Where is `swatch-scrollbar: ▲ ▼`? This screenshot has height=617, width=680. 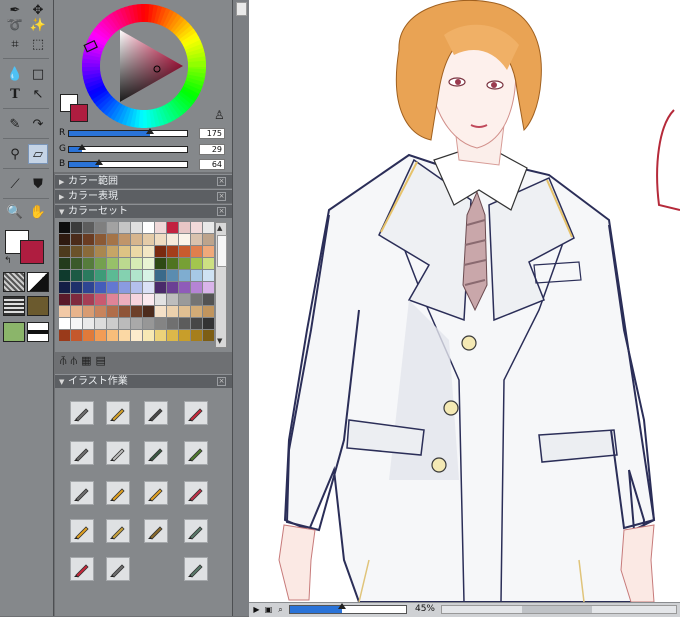 swatch-scrollbar: ▲ ▼ is located at coordinates (221, 285).